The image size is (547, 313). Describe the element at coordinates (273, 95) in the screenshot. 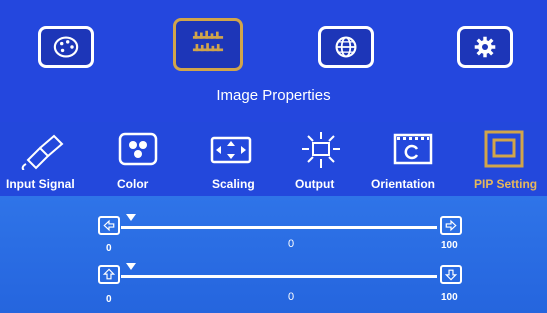

I see `menu-title: Image Properties` at that location.